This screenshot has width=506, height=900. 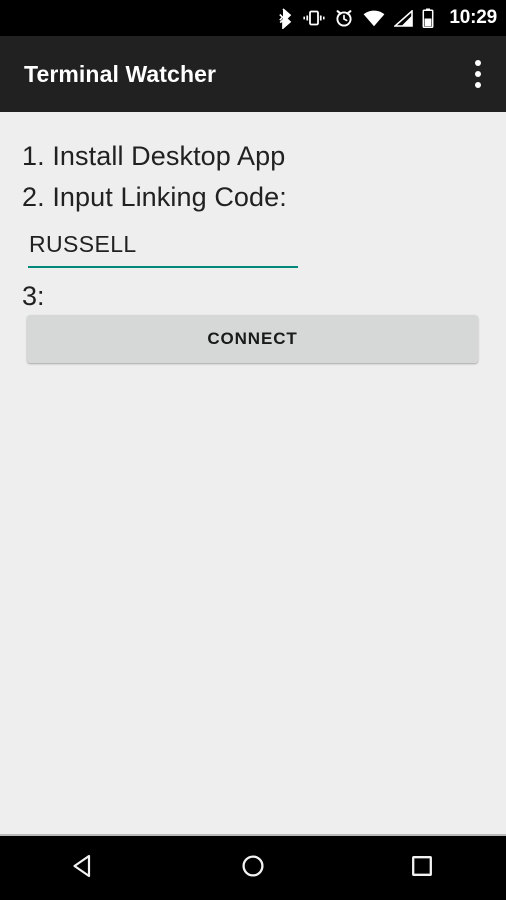 I want to click on nav-back-button, so click(x=84, y=868).